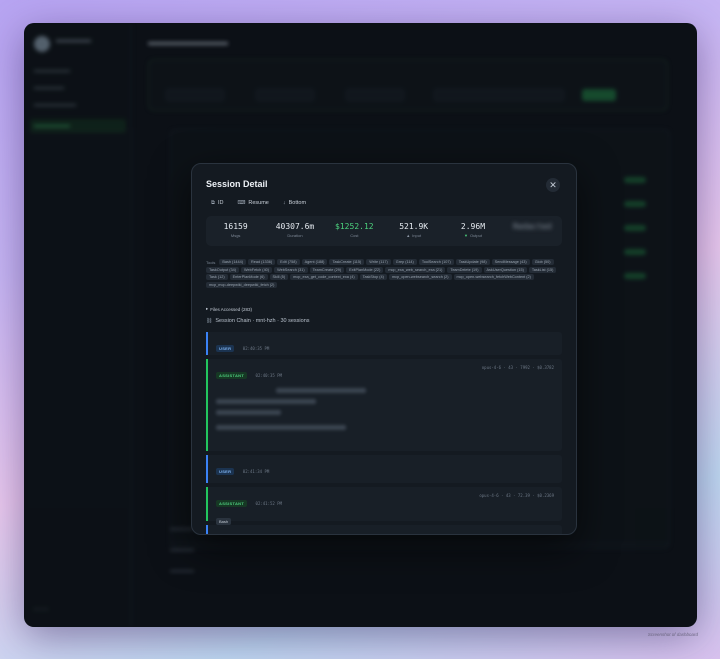  What do you see at coordinates (378, 262) in the screenshot?
I see `tool-tag: Write (117)` at bounding box center [378, 262].